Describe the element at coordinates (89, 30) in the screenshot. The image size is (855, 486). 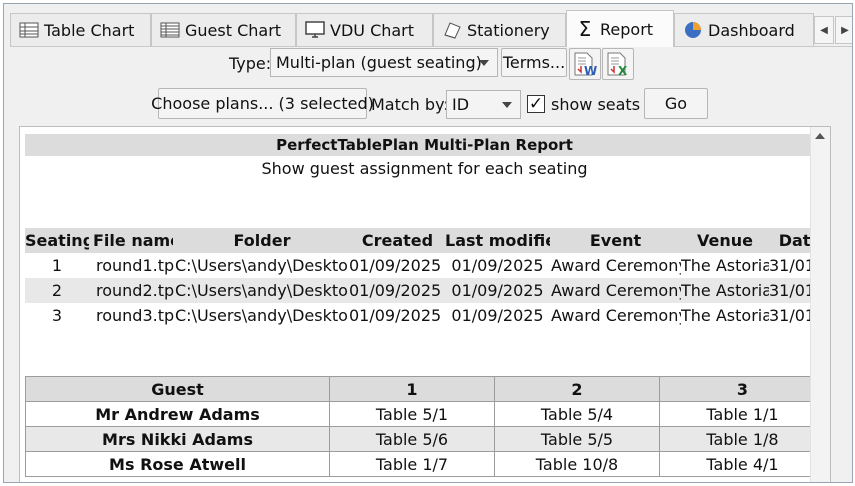
I see `tab-label: Table Chart` at that location.